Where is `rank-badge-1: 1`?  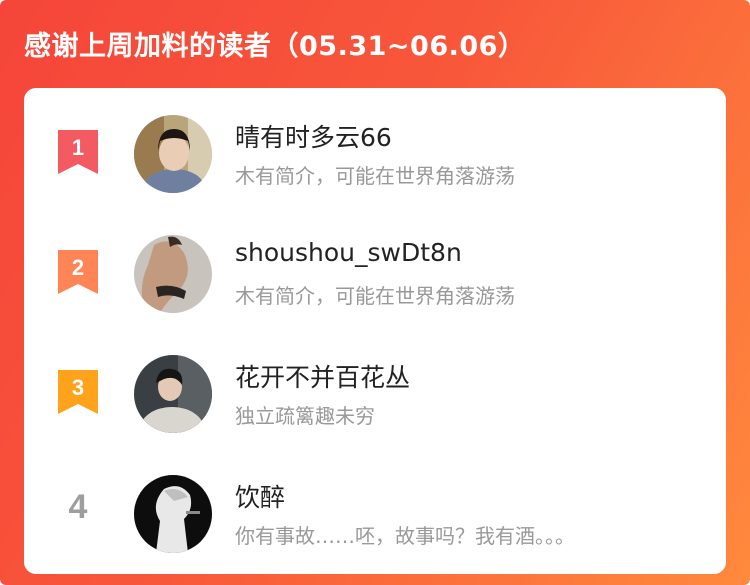 rank-badge-1: 1 is located at coordinates (78, 152).